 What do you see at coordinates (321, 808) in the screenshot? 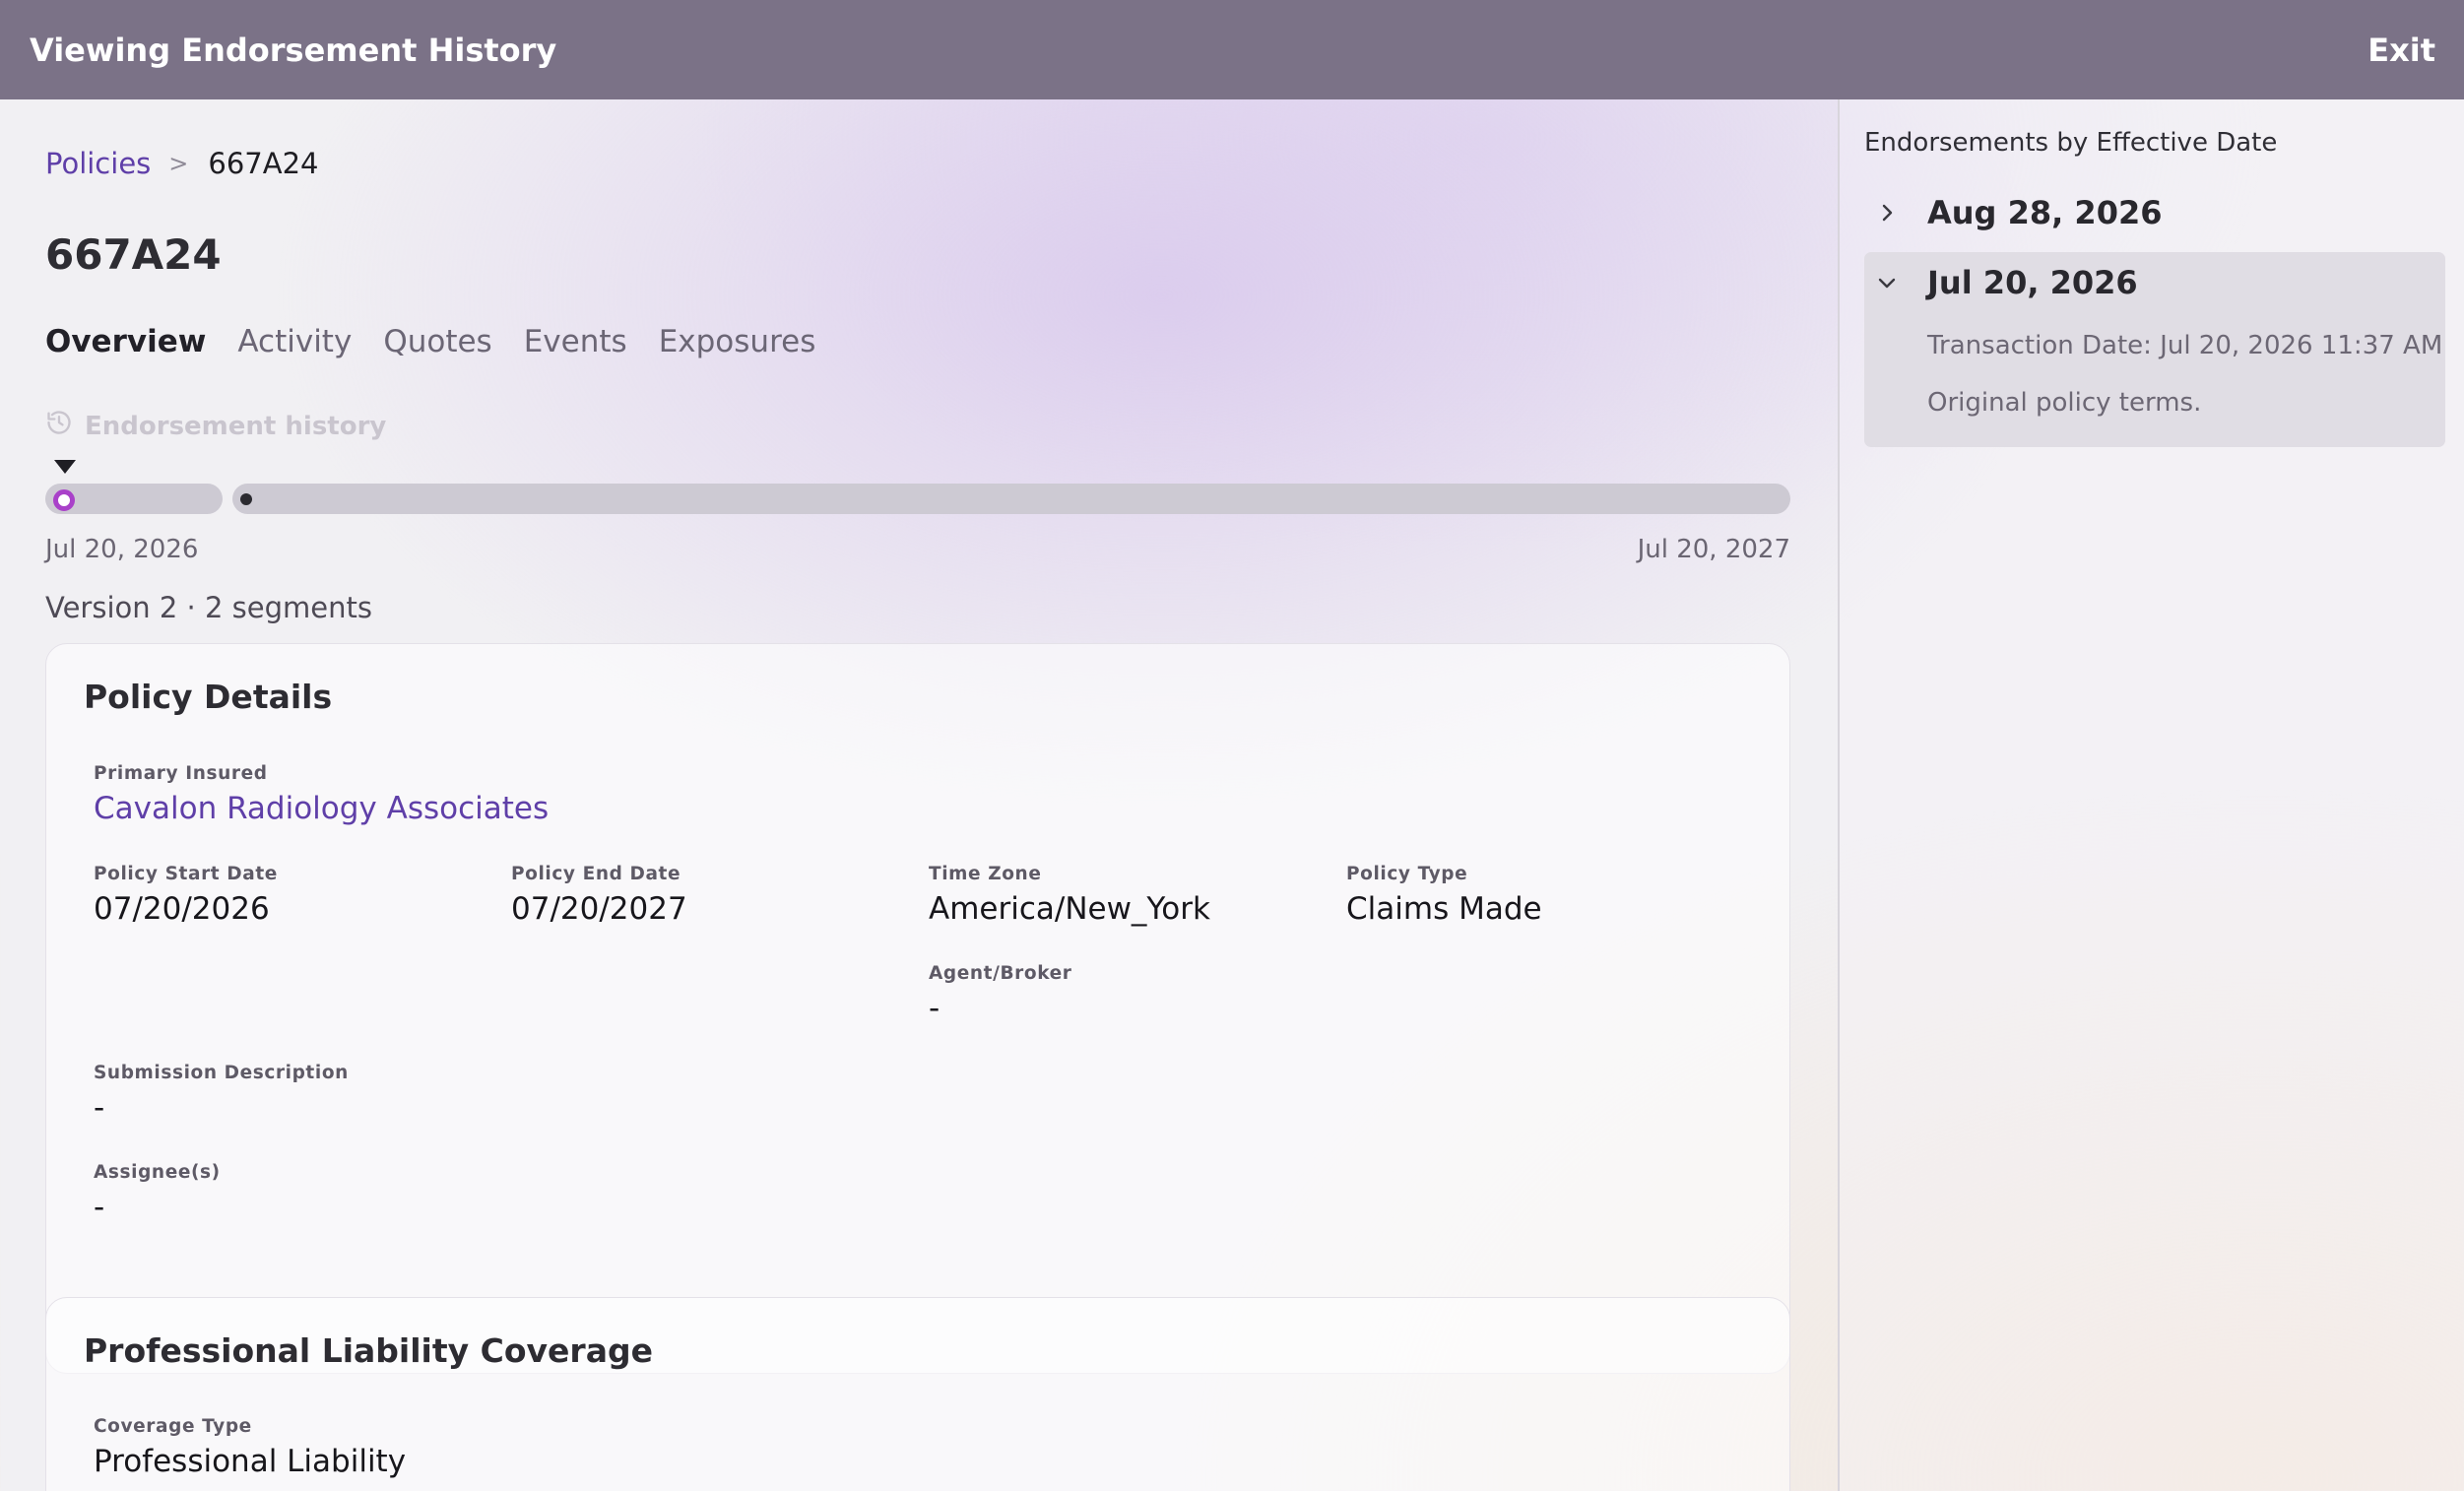
I see `primary-insured-link: Cavalon Radiology Associates` at bounding box center [321, 808].